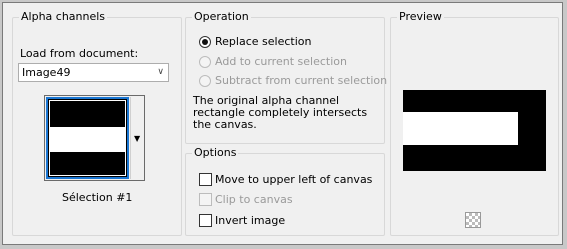 The height and width of the screenshot is (249, 567). I want to click on document-select-value: Image49, so click(46, 72).